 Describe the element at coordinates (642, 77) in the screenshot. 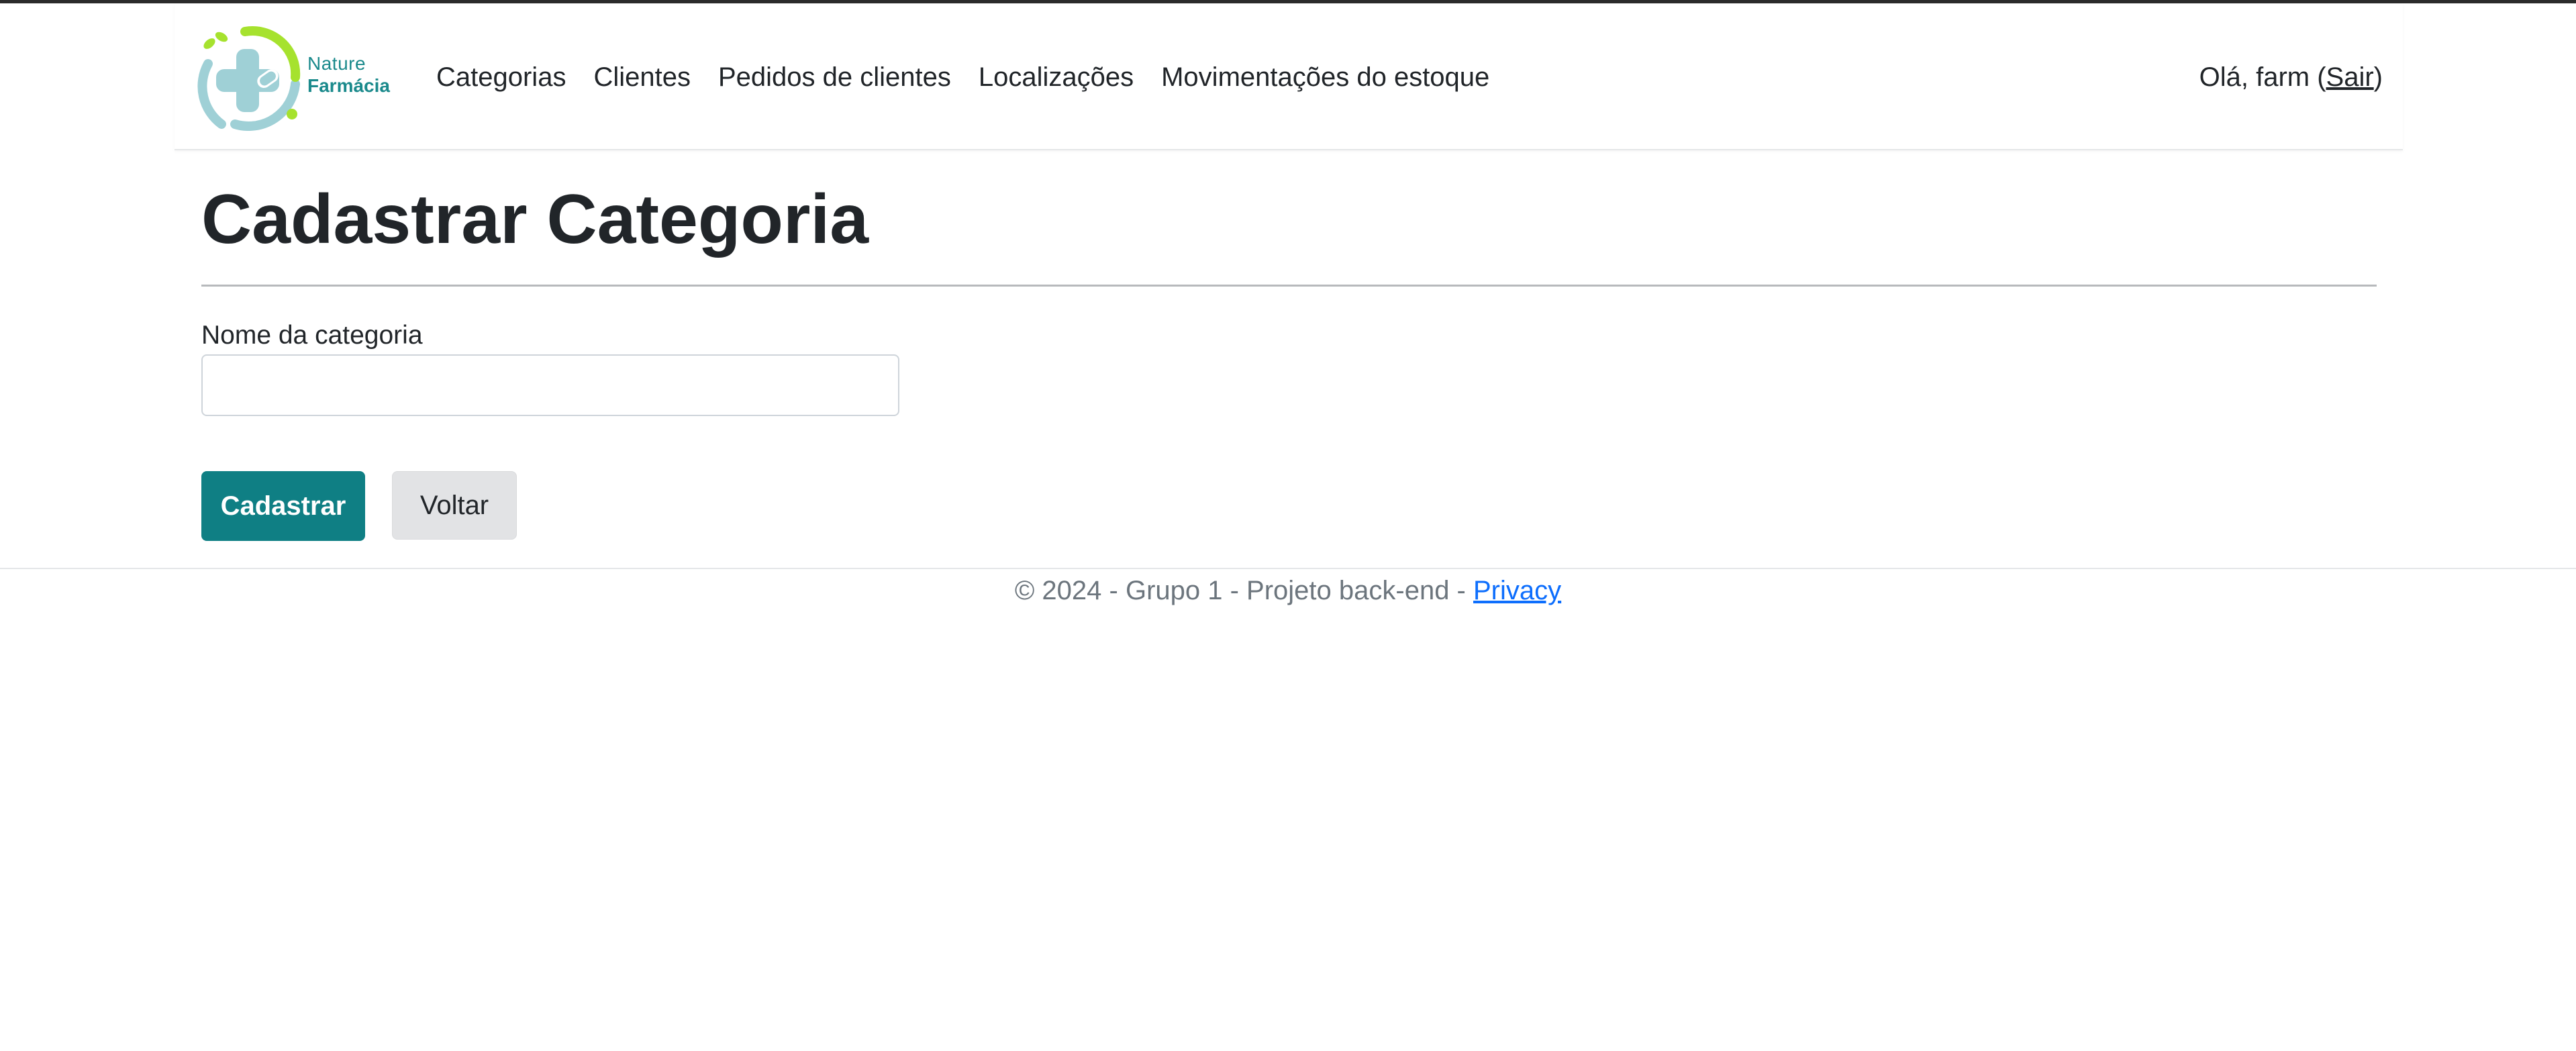

I see `nav-item-clientes: Clientes` at that location.